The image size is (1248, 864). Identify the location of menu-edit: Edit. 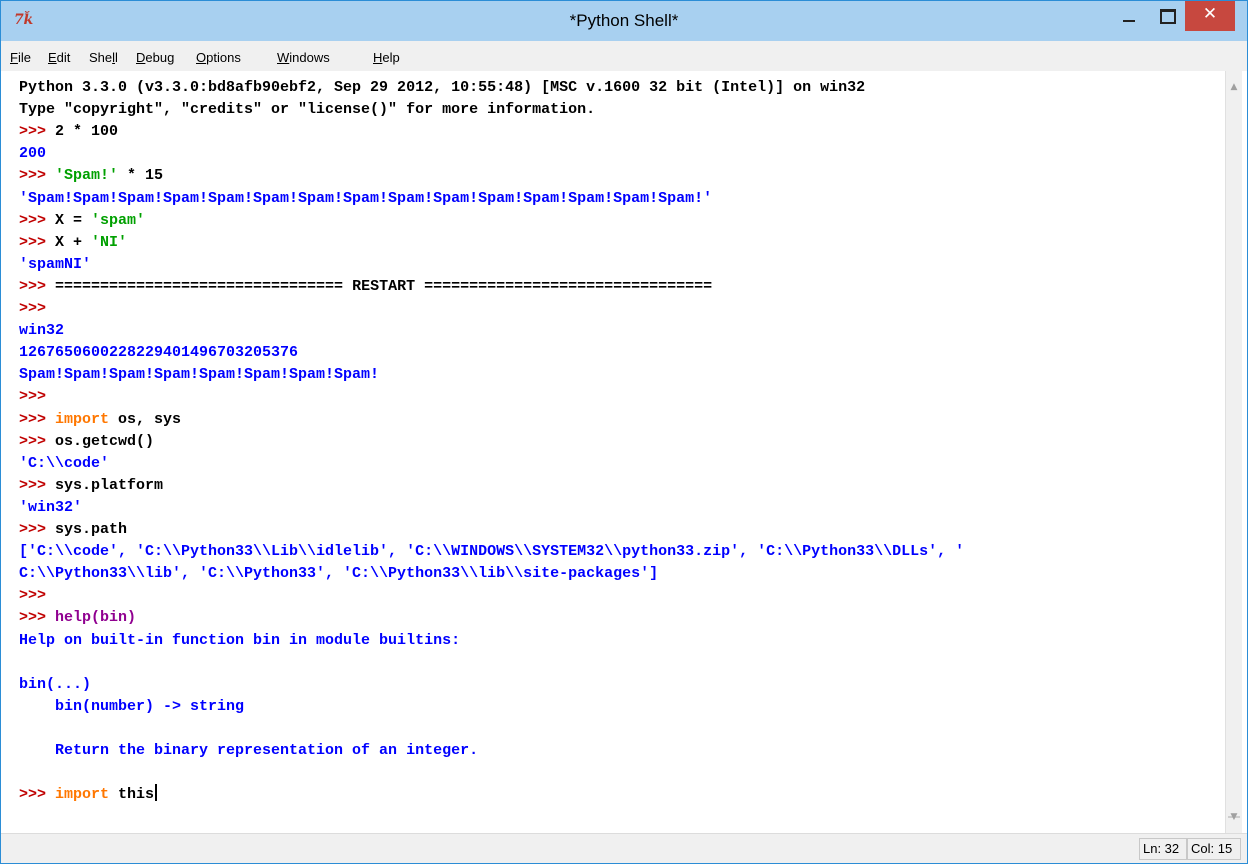
(59, 57).